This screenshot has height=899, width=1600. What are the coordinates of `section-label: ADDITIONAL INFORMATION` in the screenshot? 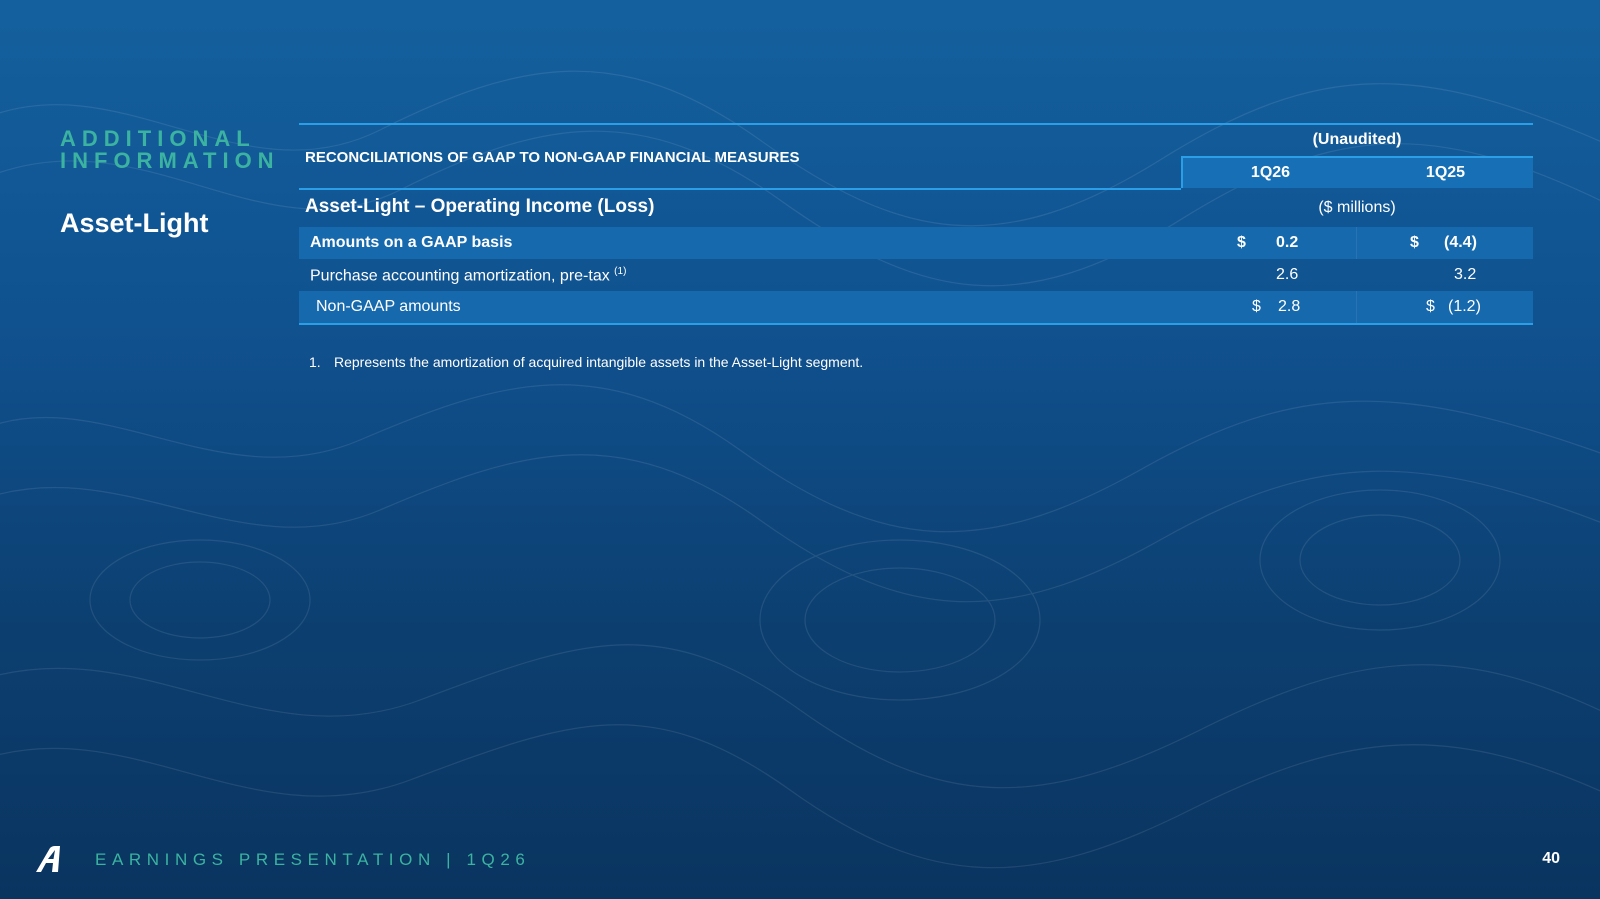 It's located at (170, 150).